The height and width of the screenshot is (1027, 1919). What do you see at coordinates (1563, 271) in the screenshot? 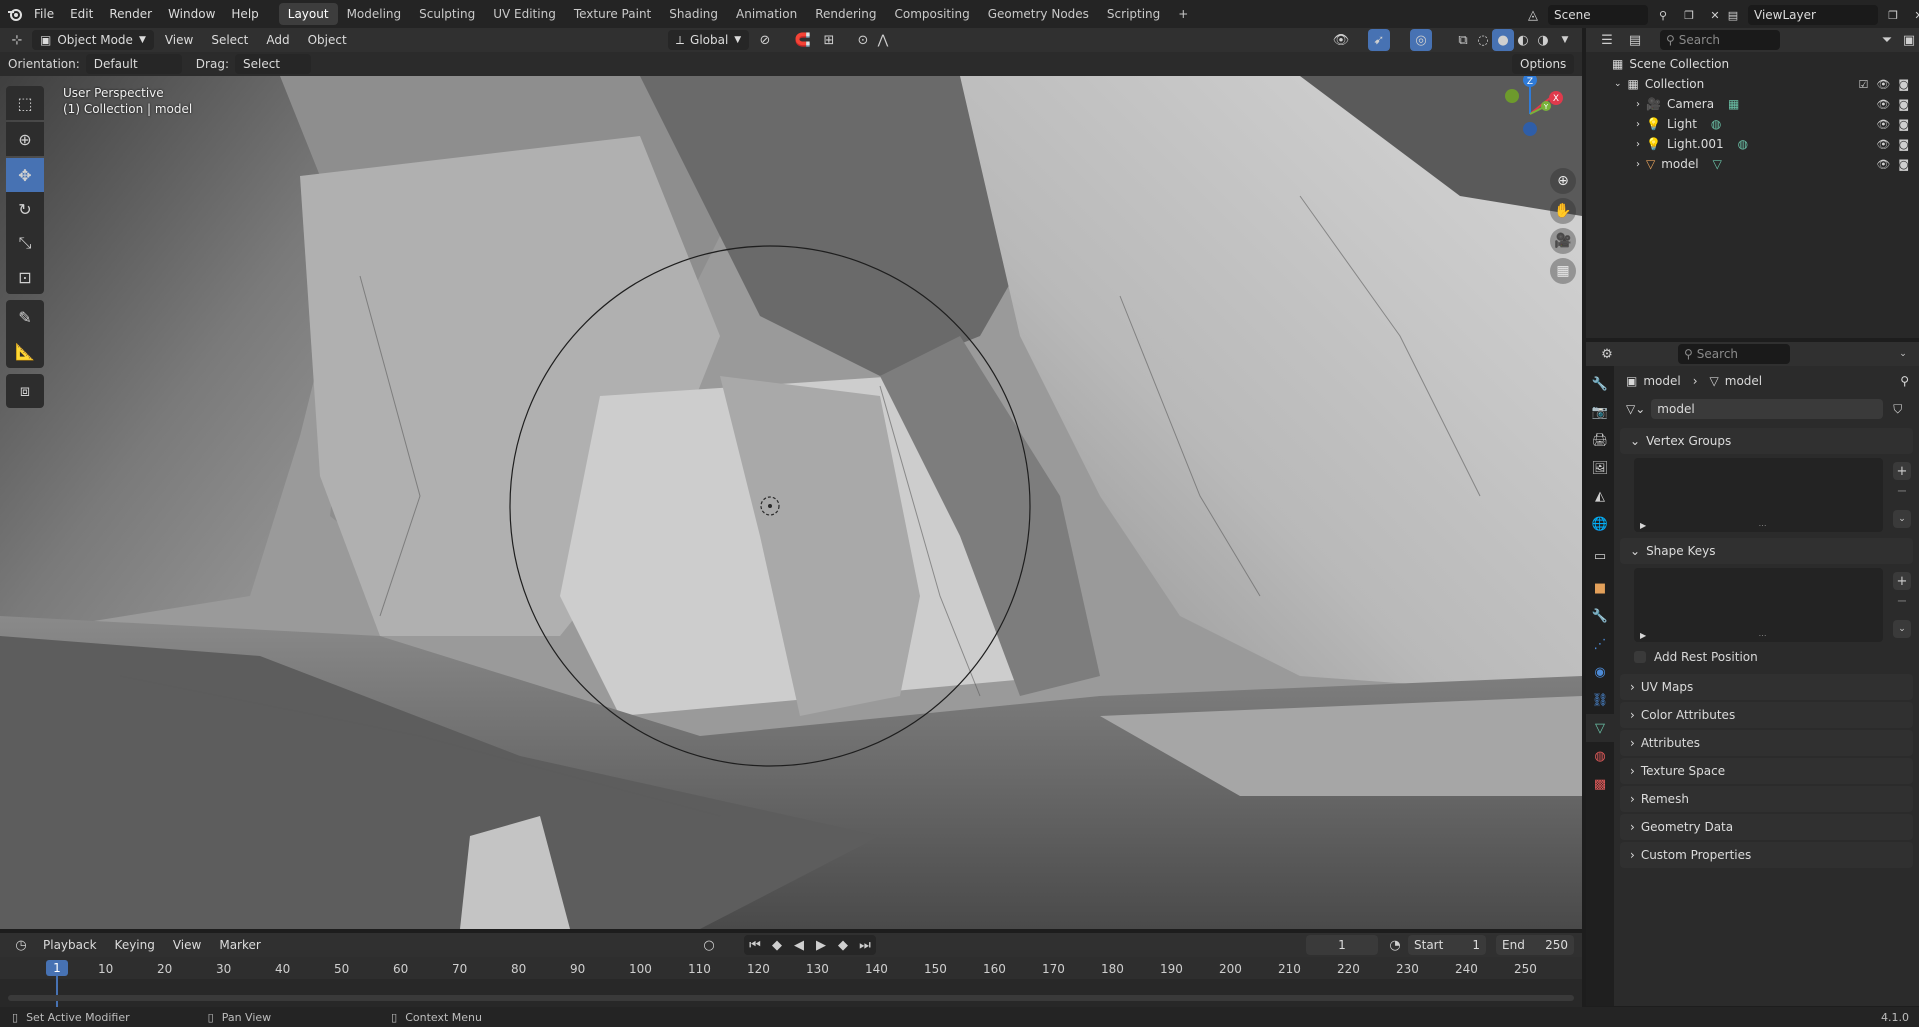
I see `grid-ortho-icon: ▦` at bounding box center [1563, 271].